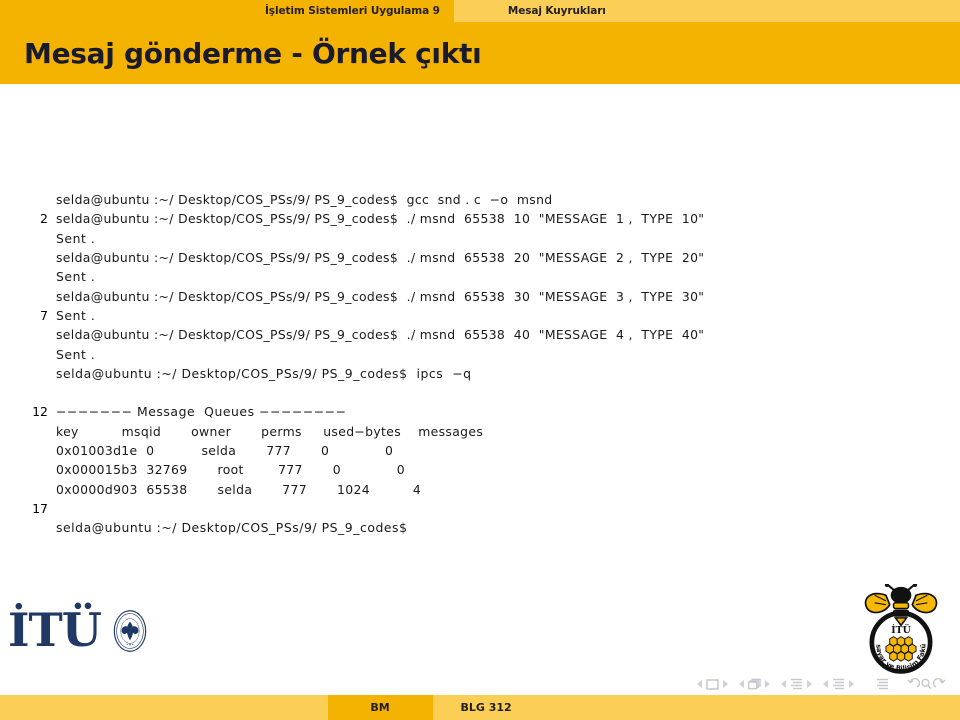 The height and width of the screenshot is (720, 960). What do you see at coordinates (231, 470) in the screenshot?
I see `code-line-text: 0x000015b3 32769 root 777 0 0` at bounding box center [231, 470].